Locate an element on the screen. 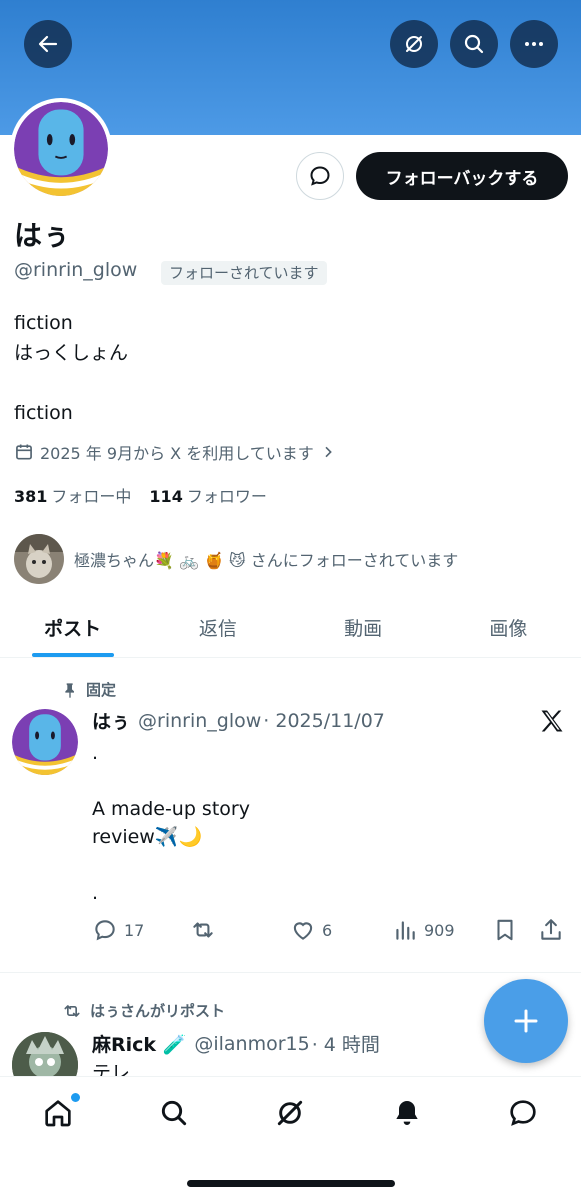  compose-post-button is located at coordinates (526, 1021).